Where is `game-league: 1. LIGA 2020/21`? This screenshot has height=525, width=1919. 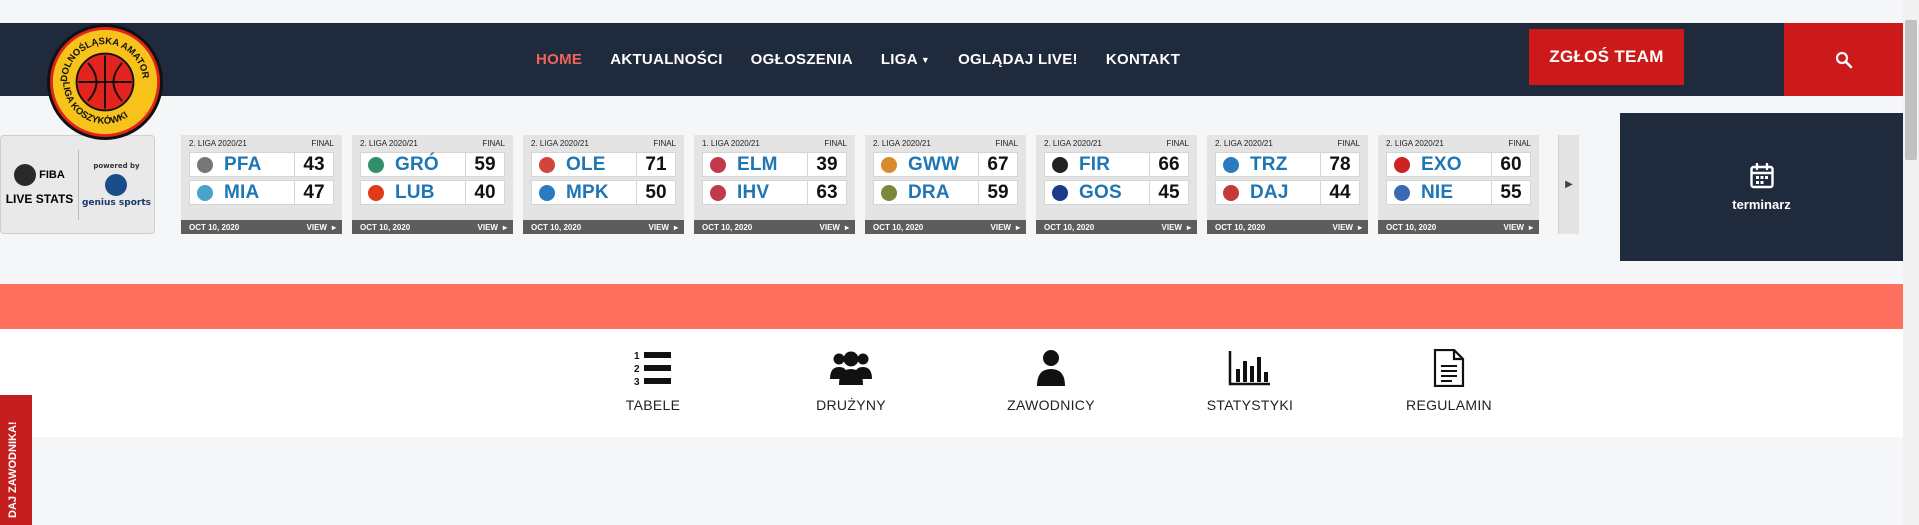
game-league: 1. LIGA 2020/21 is located at coordinates (731, 143).